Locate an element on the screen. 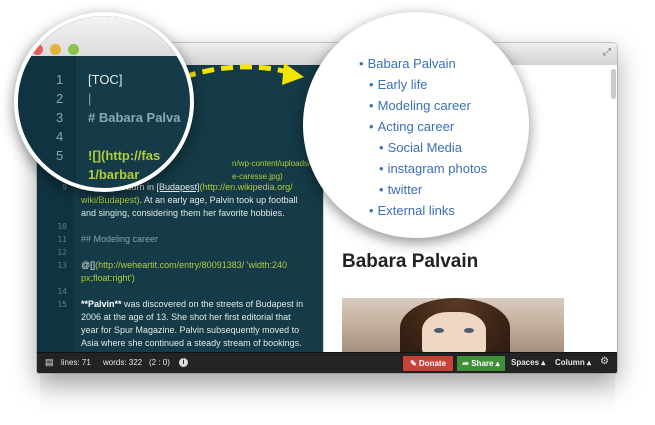 The height and width of the screenshot is (425, 655). mag-code-line: ![](http://fas is located at coordinates (124, 155).